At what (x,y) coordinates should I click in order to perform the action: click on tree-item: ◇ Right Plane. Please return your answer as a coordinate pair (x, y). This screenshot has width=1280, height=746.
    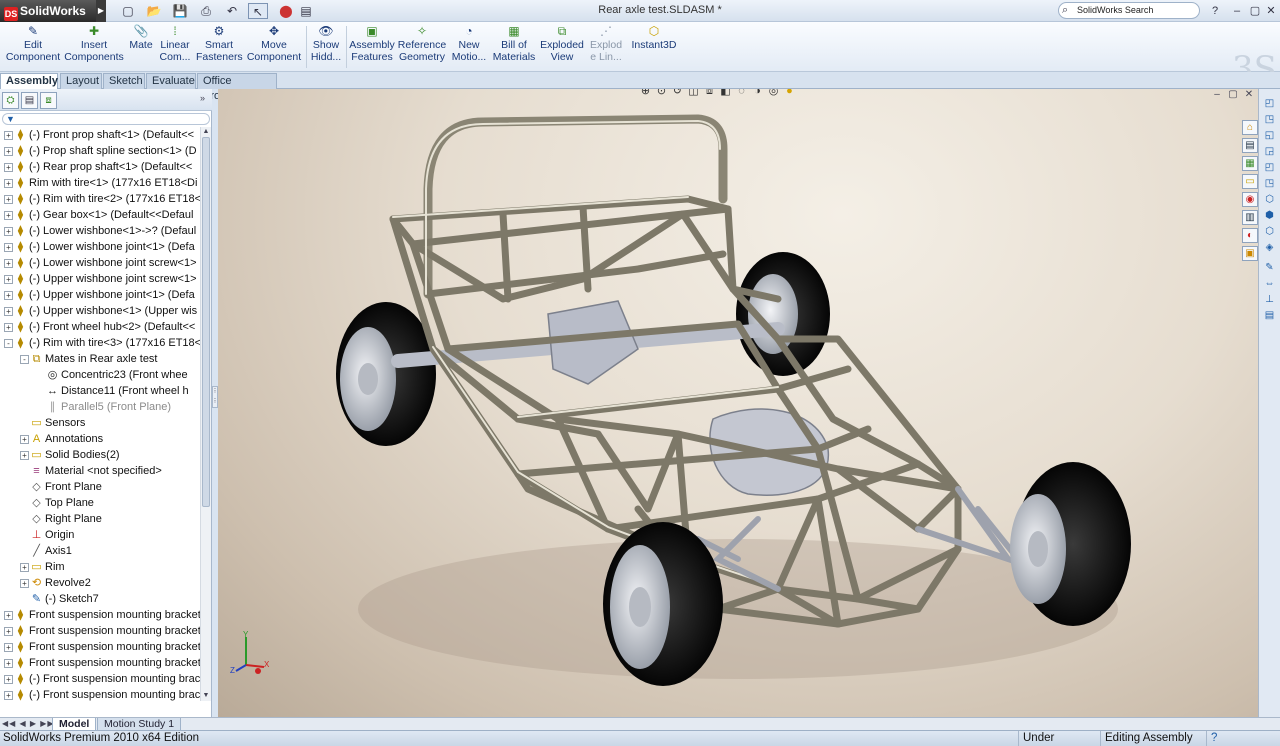
    Looking at the image, I should click on (100, 519).